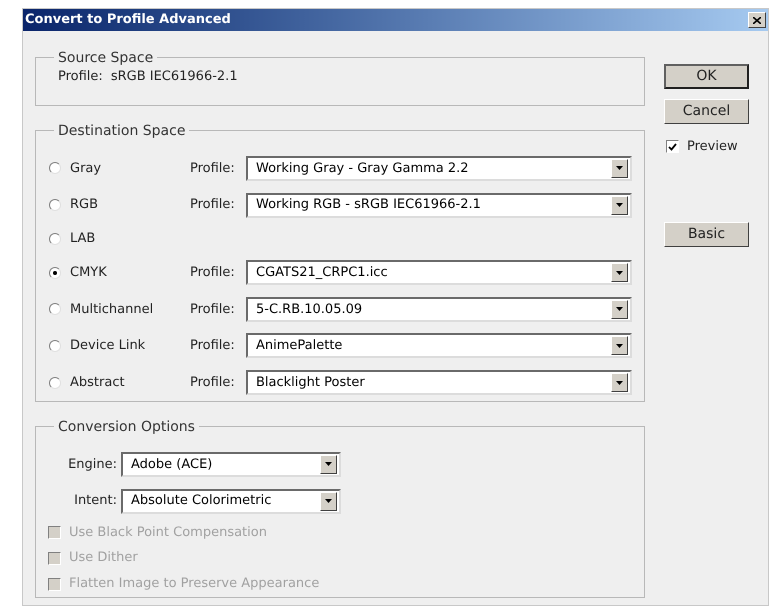 The image size is (769, 610). What do you see at coordinates (88, 273) in the screenshot?
I see `radio-label: CMYK` at bounding box center [88, 273].